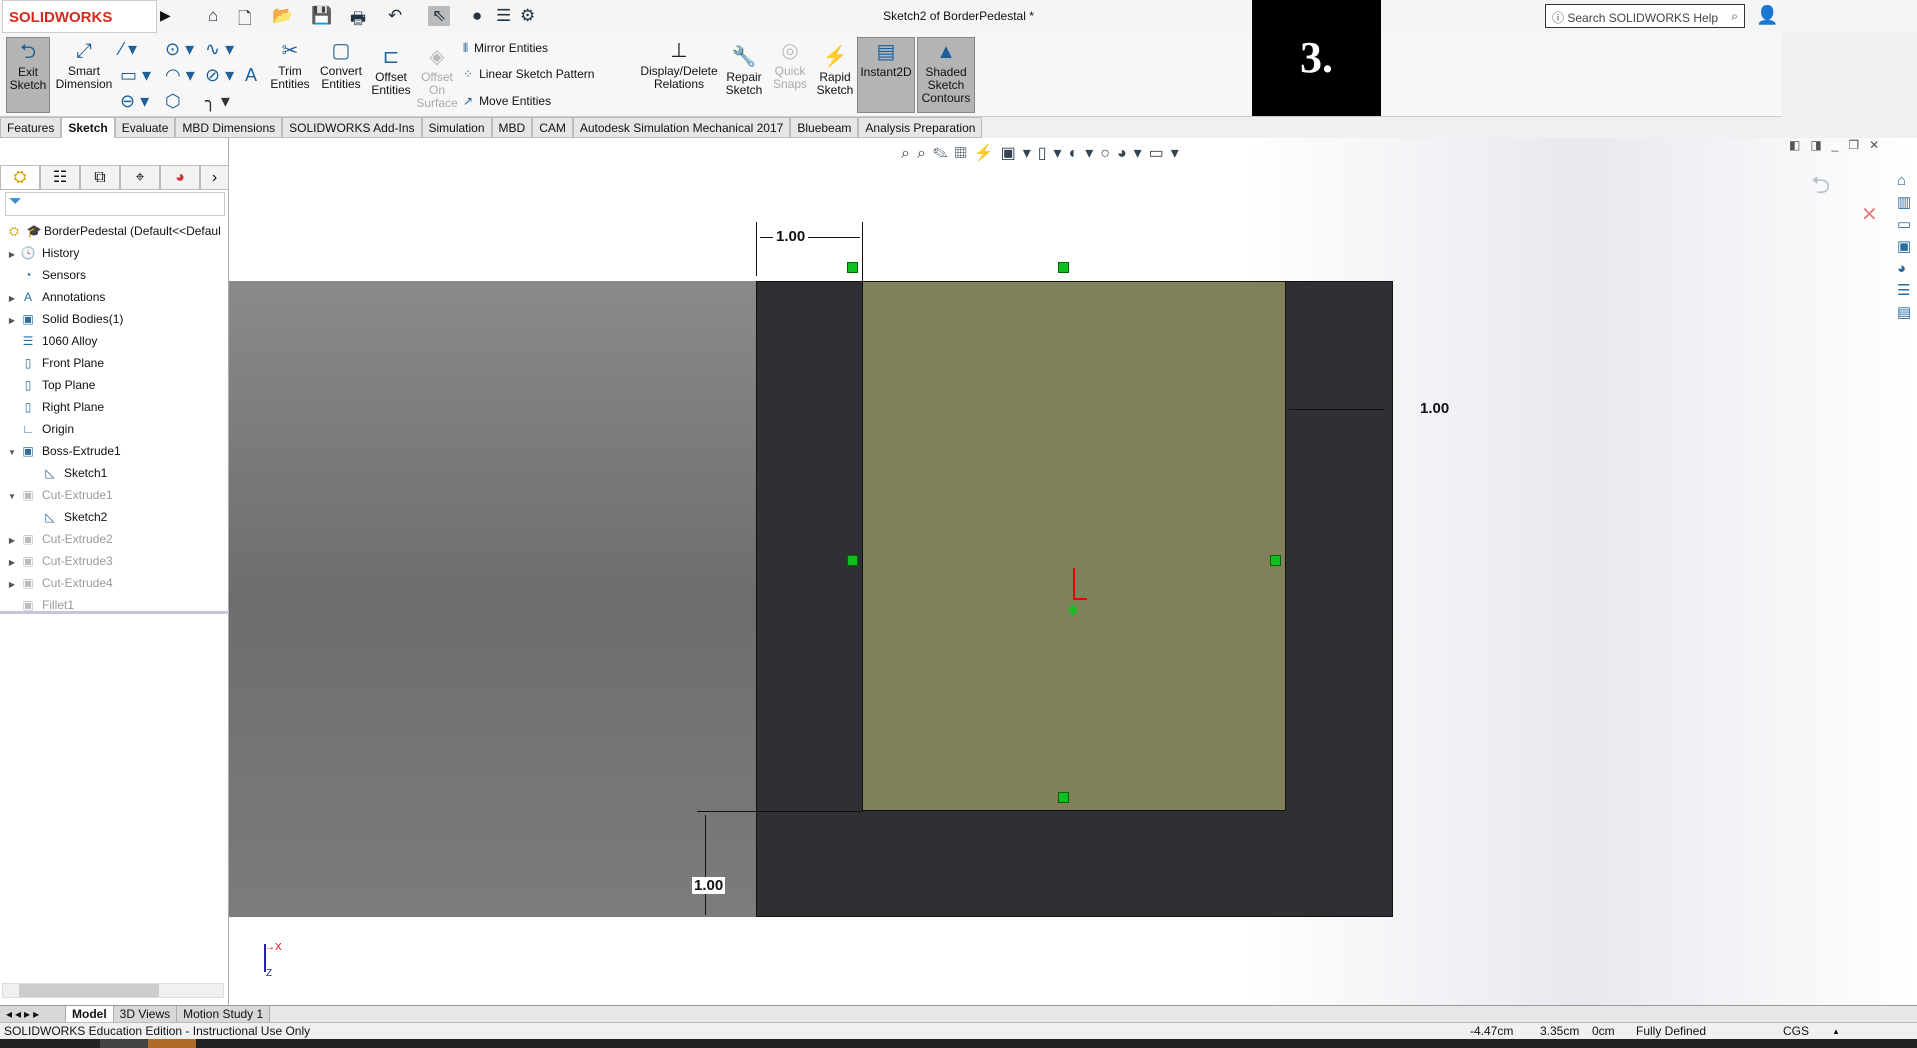 This screenshot has width=1917, height=1048. Describe the element at coordinates (1907, 247) in the screenshot. I see `task-pane-tabs: ⌂ ▥ ▭ ▣ ◕ ☰ ▤` at that location.